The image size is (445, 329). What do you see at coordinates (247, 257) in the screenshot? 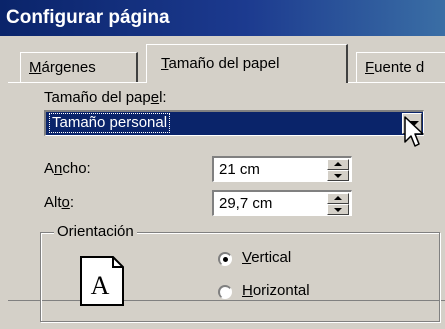
I see `vertical-accel: V` at bounding box center [247, 257].